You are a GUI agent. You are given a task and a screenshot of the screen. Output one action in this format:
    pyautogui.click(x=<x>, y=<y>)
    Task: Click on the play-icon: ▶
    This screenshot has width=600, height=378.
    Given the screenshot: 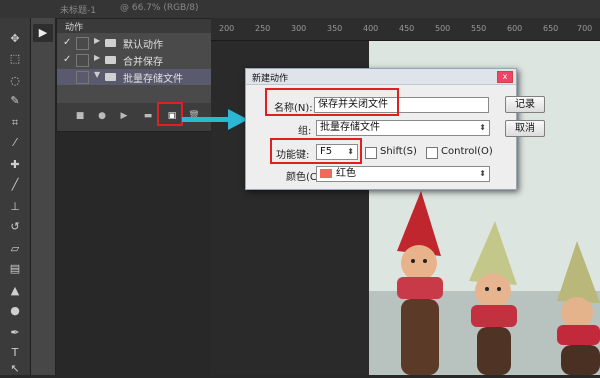 What is the action you would take?
    pyautogui.click(x=124, y=116)
    